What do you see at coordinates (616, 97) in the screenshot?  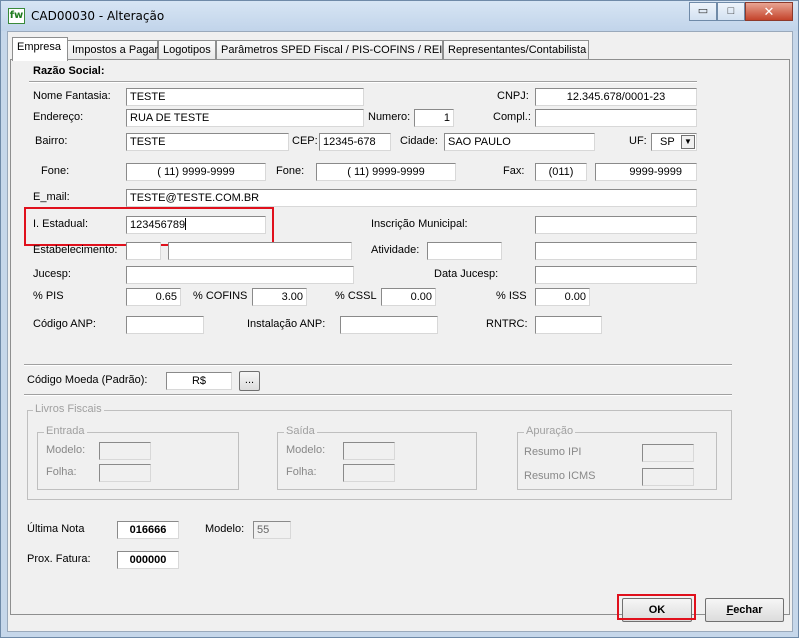 I see `cnpj-input: 12.345.678/0001-23` at bounding box center [616, 97].